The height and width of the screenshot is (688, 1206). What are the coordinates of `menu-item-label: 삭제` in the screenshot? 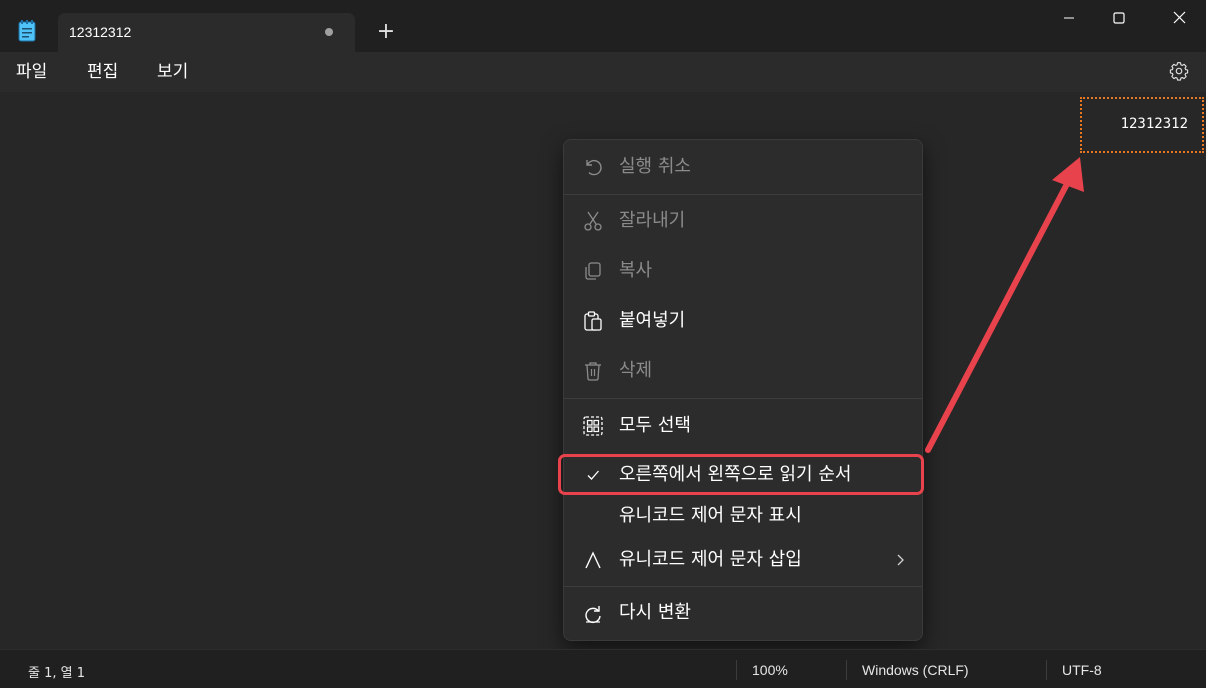 It's located at (636, 370).